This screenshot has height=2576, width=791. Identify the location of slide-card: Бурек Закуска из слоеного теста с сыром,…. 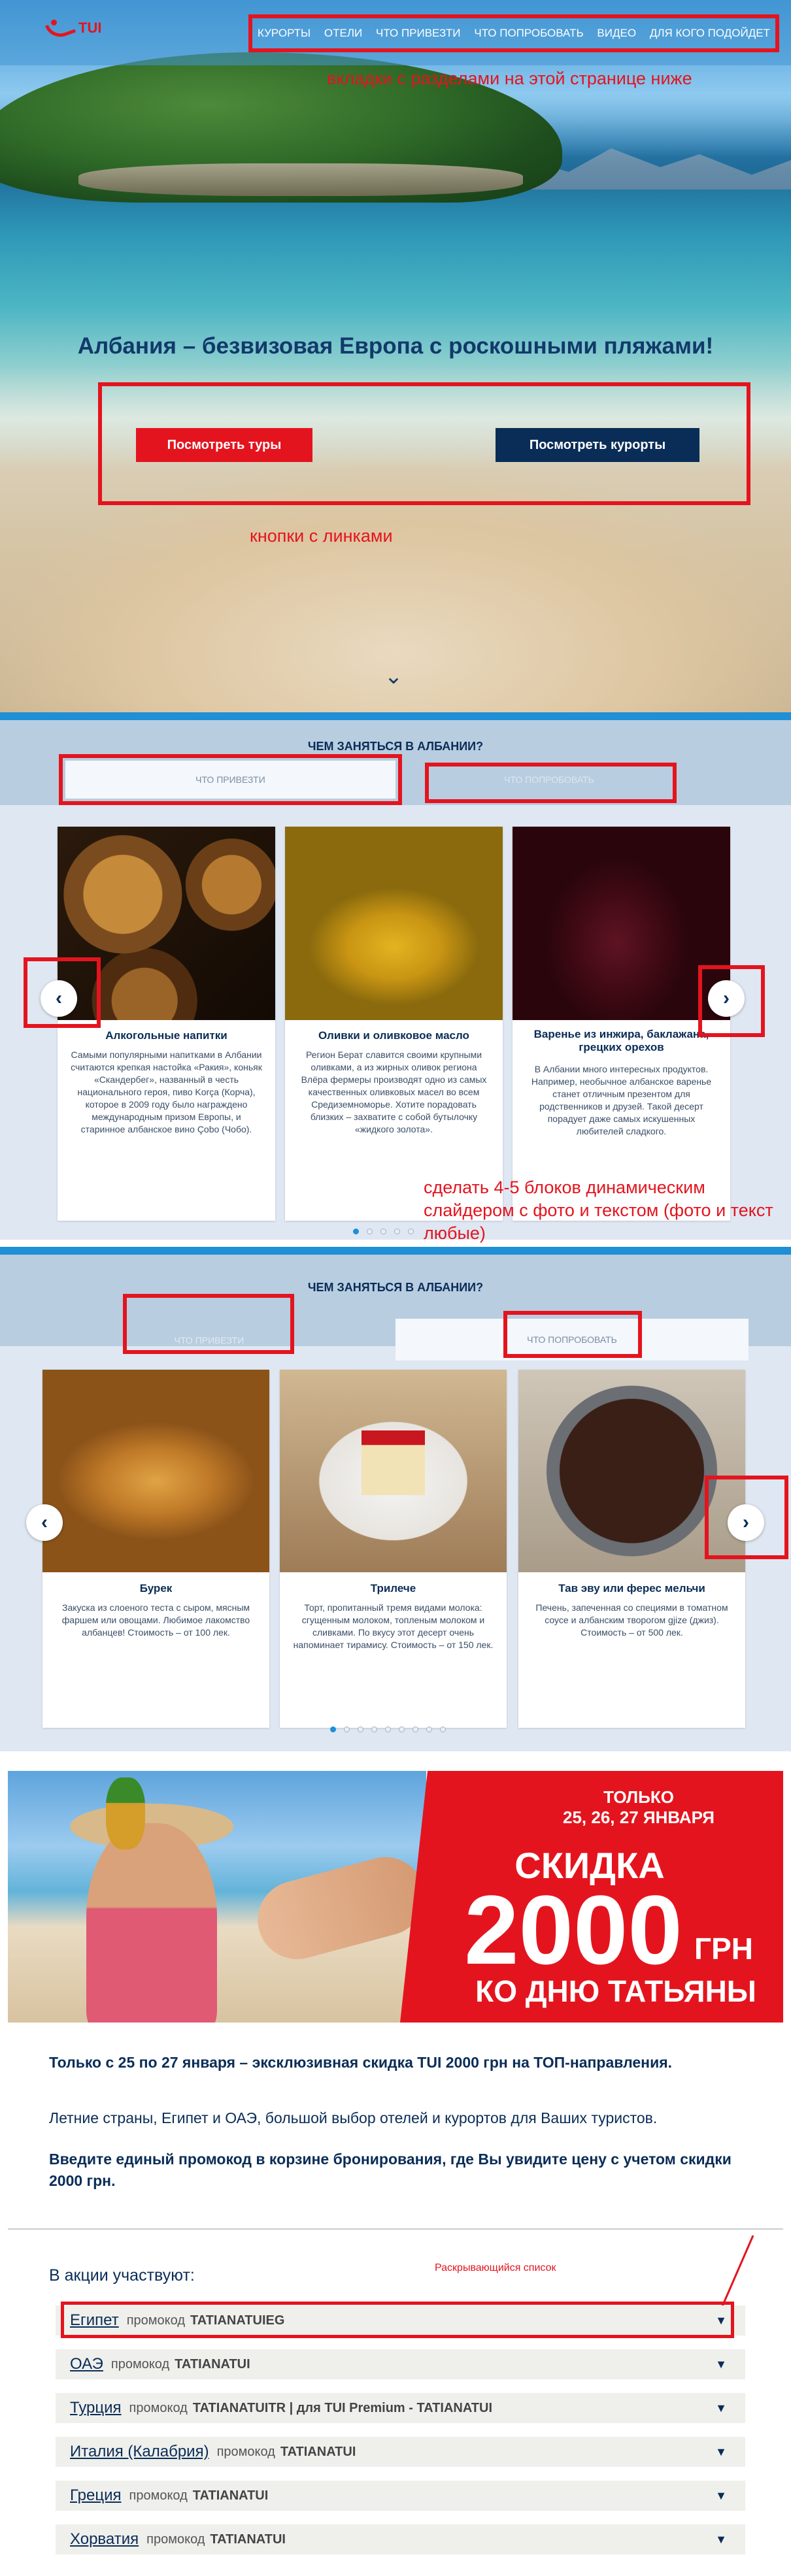
(155, 1549).